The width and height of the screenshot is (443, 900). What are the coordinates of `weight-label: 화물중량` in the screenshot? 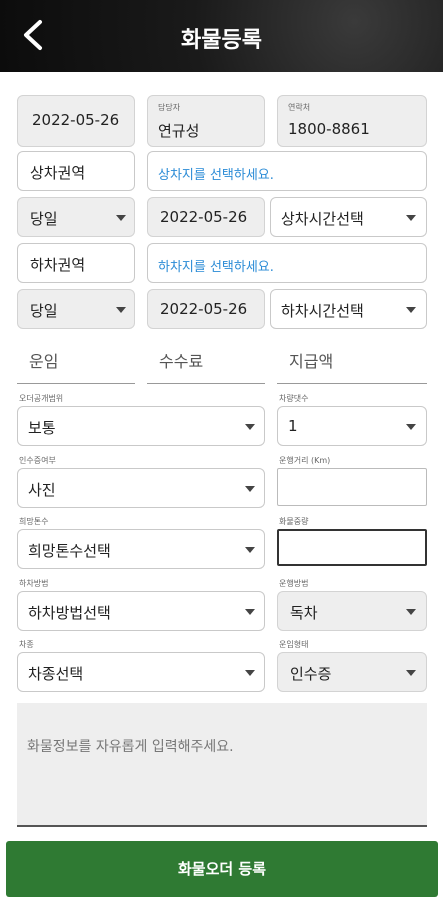 It's located at (294, 521).